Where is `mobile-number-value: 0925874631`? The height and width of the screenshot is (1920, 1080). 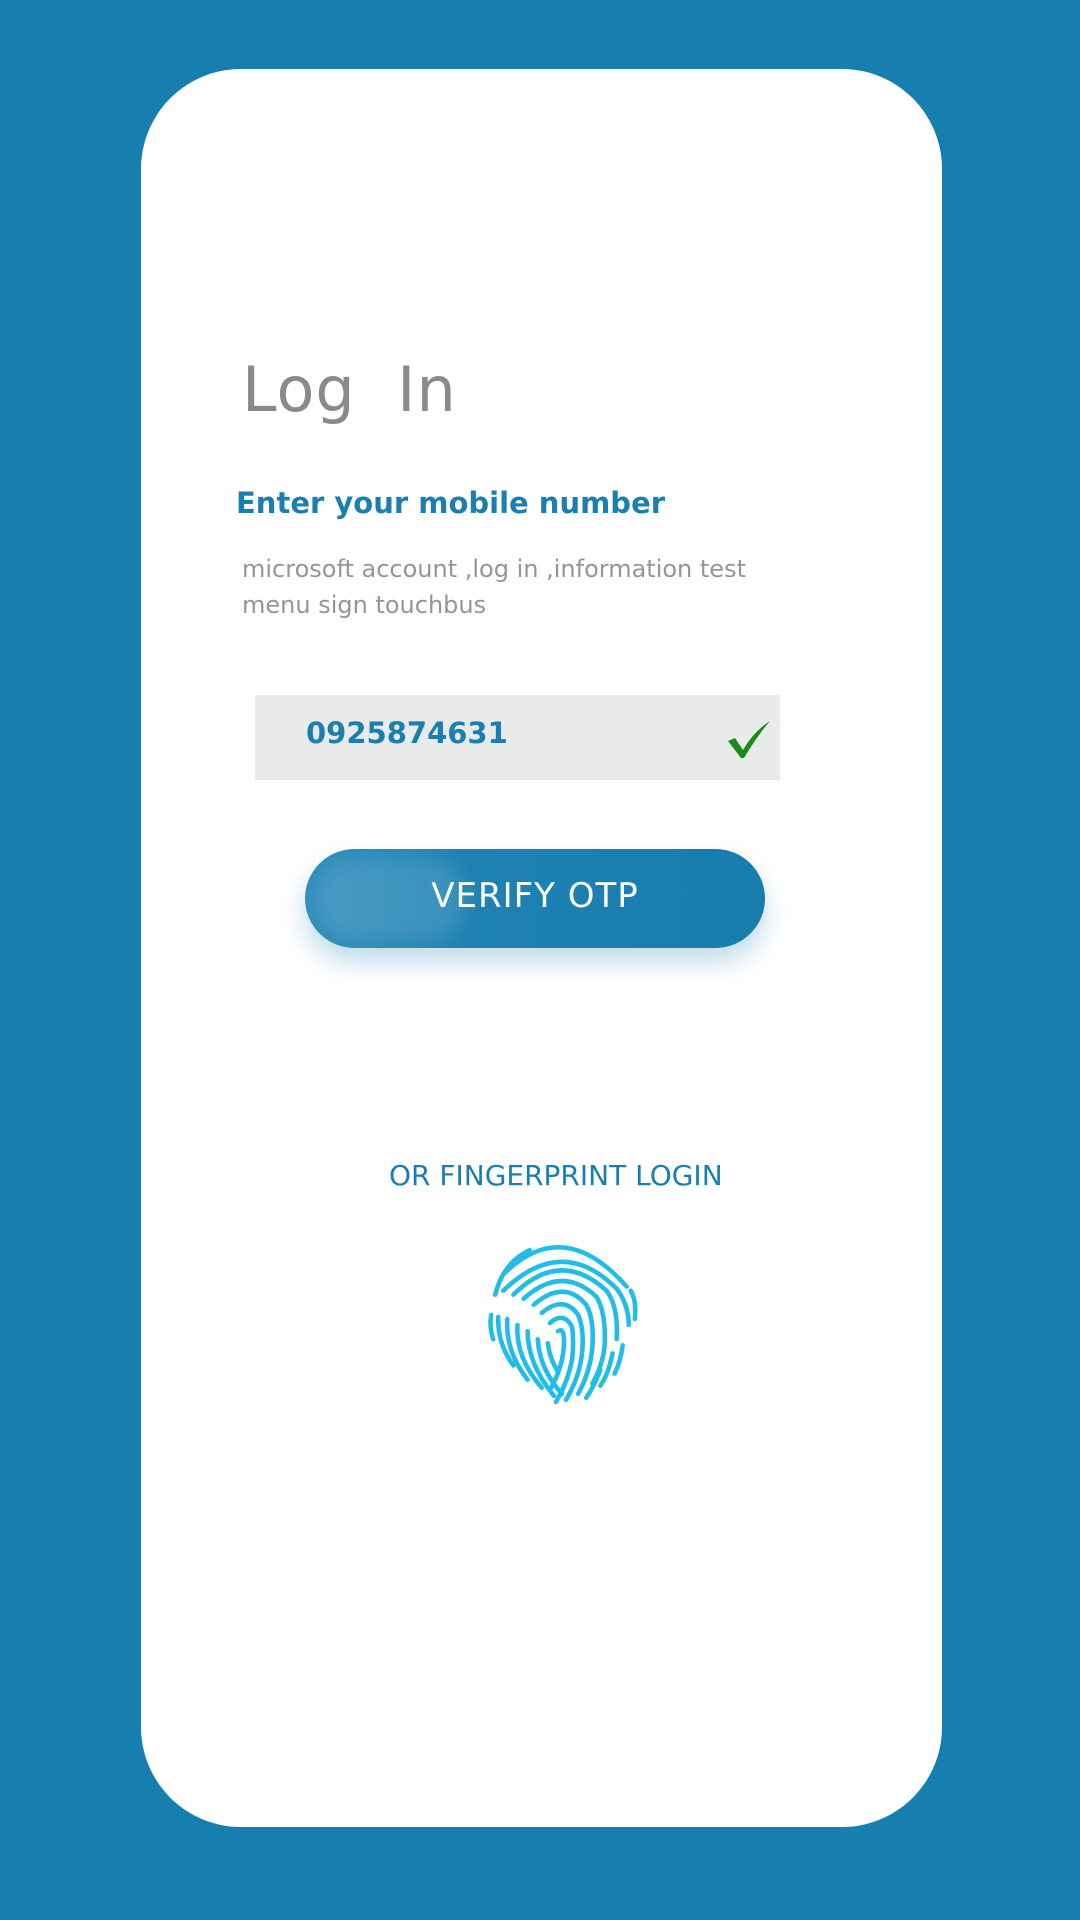
mobile-number-value: 0925874631 is located at coordinates (407, 733).